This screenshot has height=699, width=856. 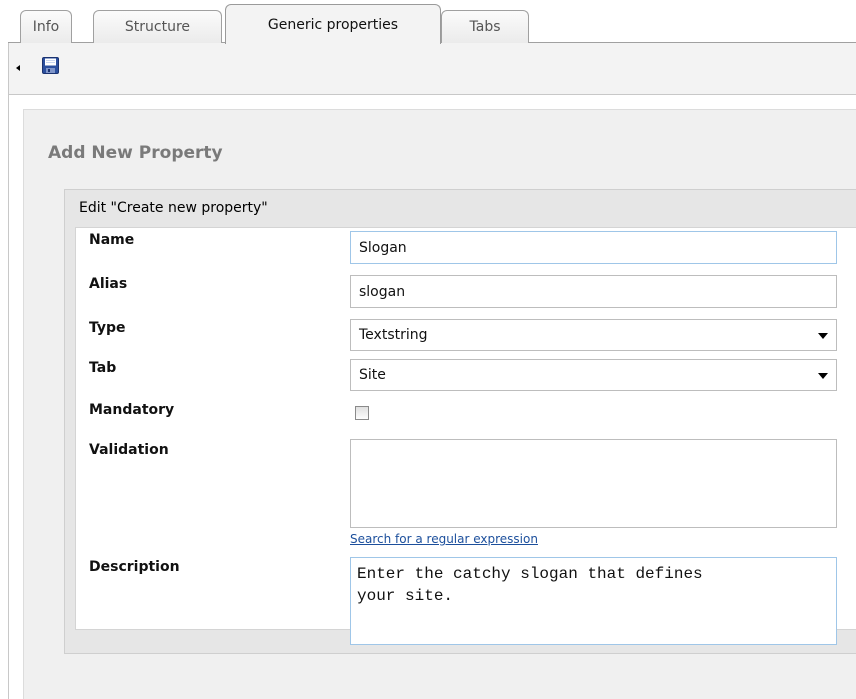 I want to click on regex-search-link: Search for a regular expression, so click(x=444, y=539).